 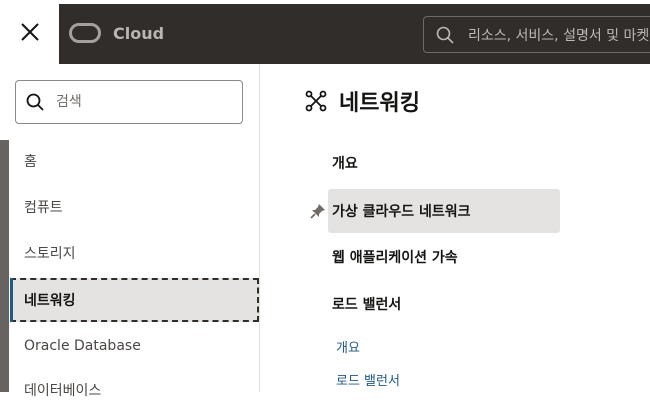 What do you see at coordinates (4, 266) in the screenshot?
I see `nav-scroll-stripe` at bounding box center [4, 266].